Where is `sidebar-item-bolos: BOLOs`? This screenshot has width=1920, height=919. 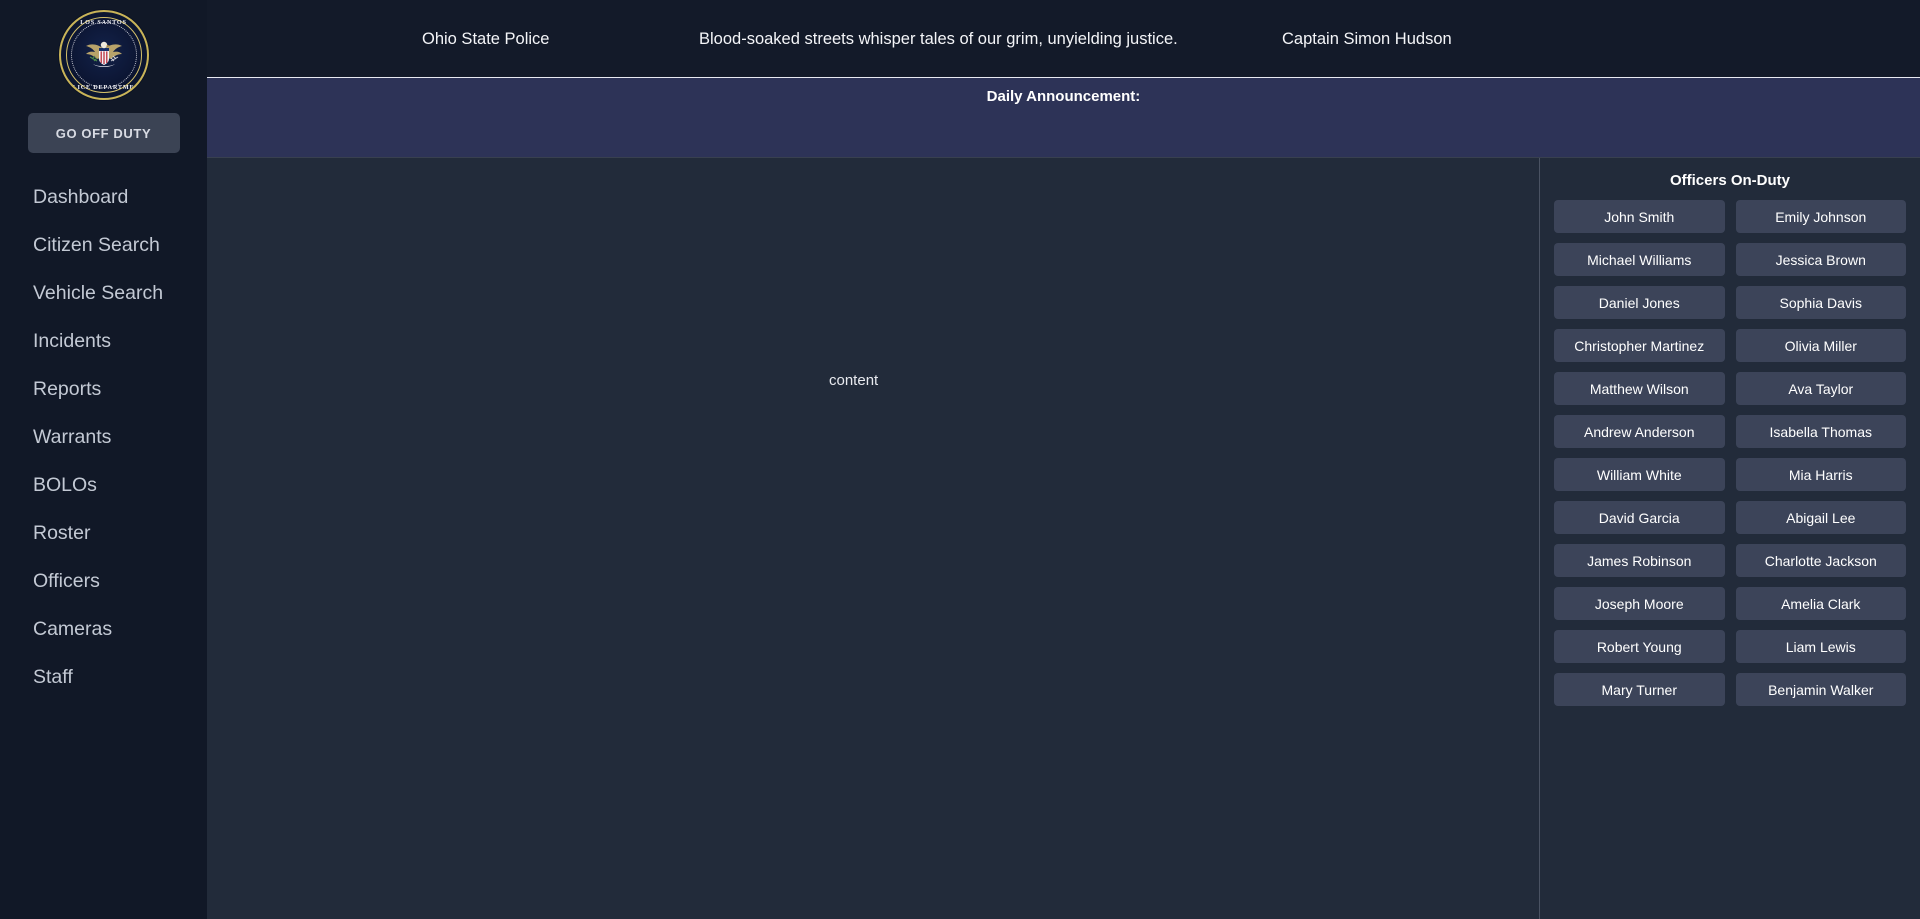 sidebar-item-bolos: BOLOs is located at coordinates (120, 485).